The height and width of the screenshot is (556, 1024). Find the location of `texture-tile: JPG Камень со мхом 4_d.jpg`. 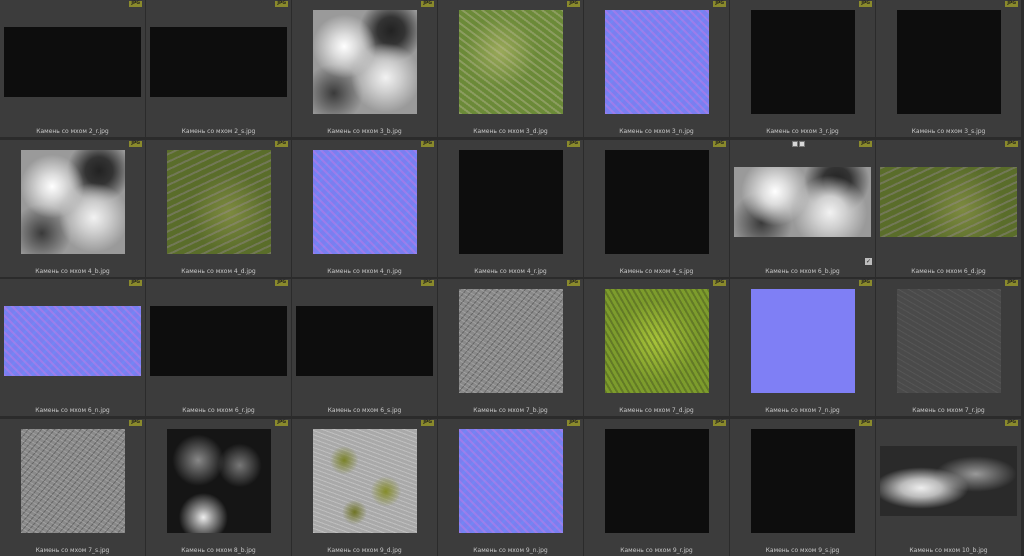

texture-tile: JPG Камень со мхом 4_d.jpg is located at coordinates (218, 208).